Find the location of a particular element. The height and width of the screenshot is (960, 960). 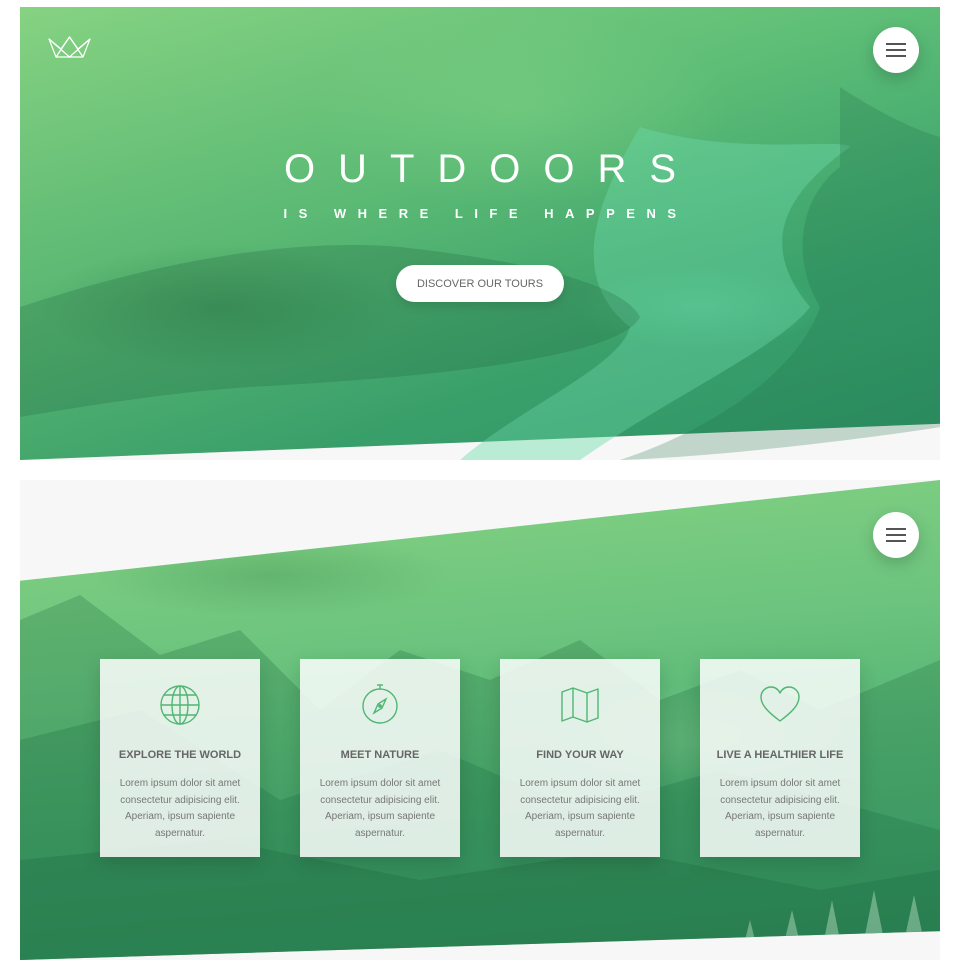

hero-title: OUTDOORS is located at coordinates (491, 169).